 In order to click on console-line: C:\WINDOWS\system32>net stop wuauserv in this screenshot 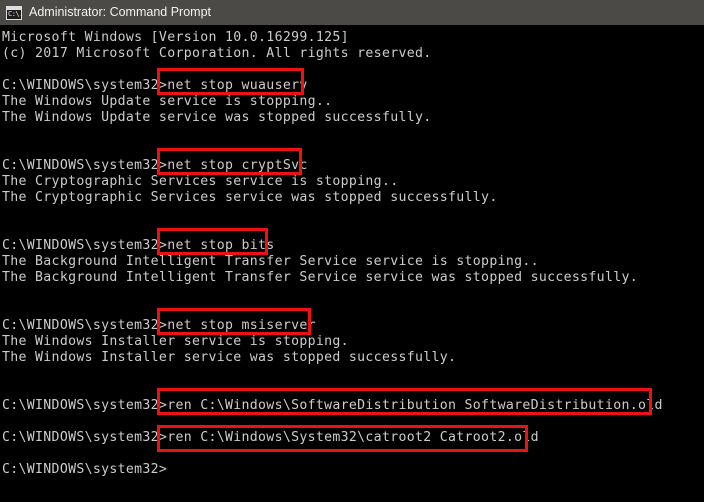, I will do `click(155, 85)`.